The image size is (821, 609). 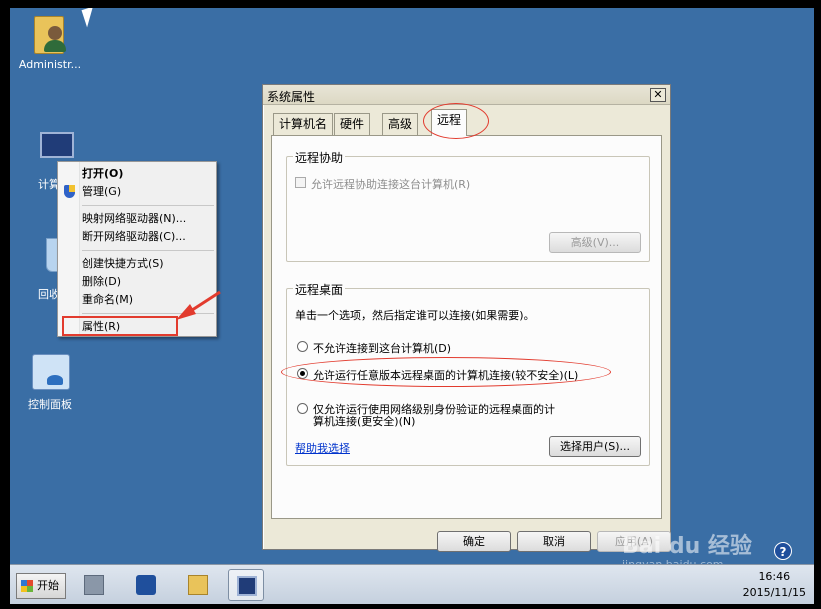 What do you see at coordinates (554, 541) in the screenshot?
I see `cancel-button: 取消` at bounding box center [554, 541].